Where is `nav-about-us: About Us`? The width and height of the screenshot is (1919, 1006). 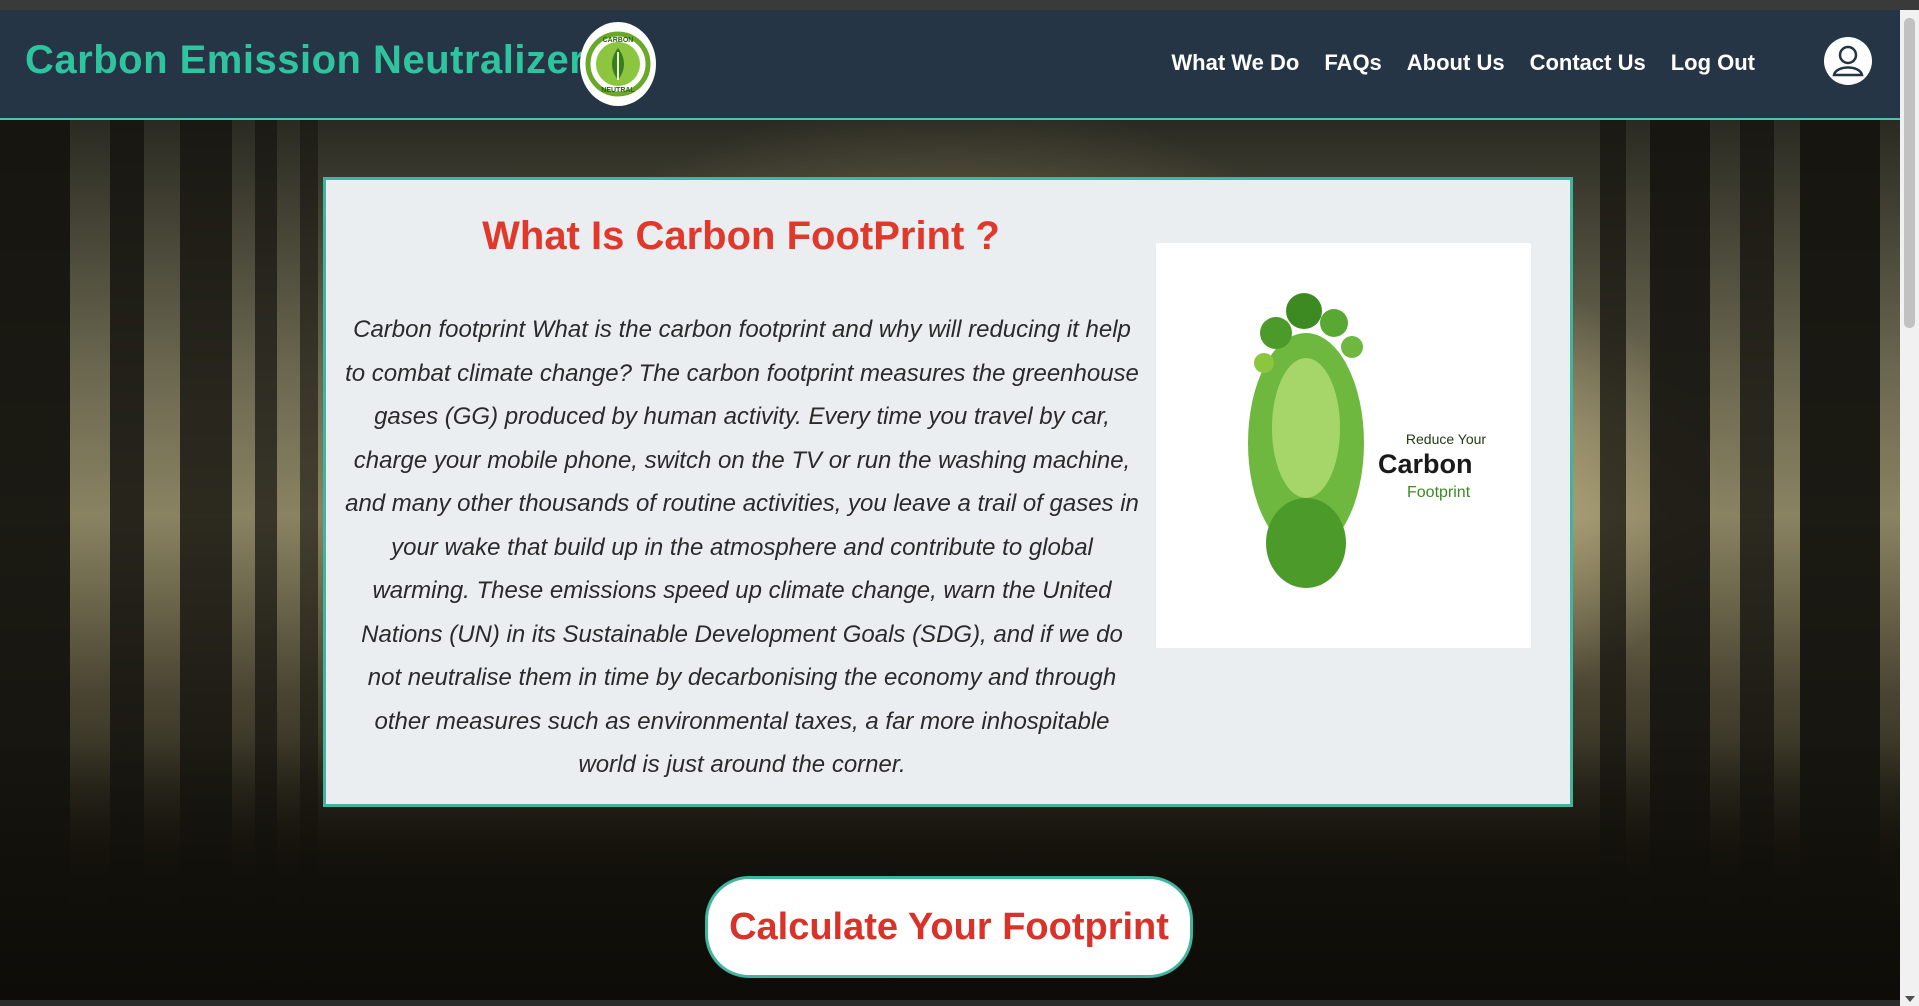 nav-about-us: About Us is located at coordinates (1456, 63).